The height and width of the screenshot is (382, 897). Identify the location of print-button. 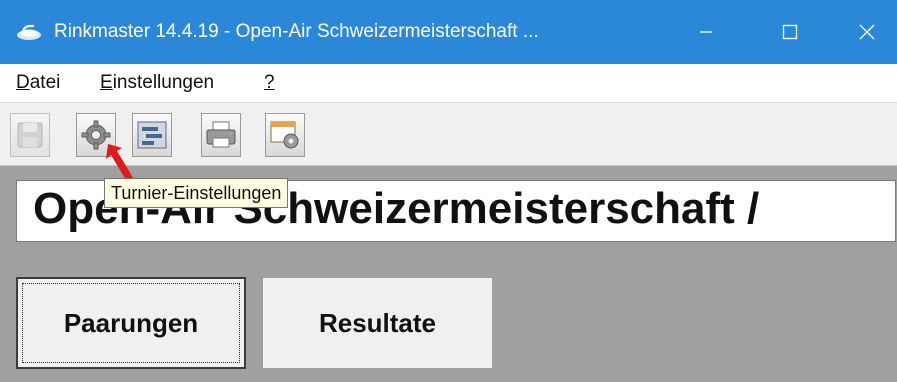
(221, 135).